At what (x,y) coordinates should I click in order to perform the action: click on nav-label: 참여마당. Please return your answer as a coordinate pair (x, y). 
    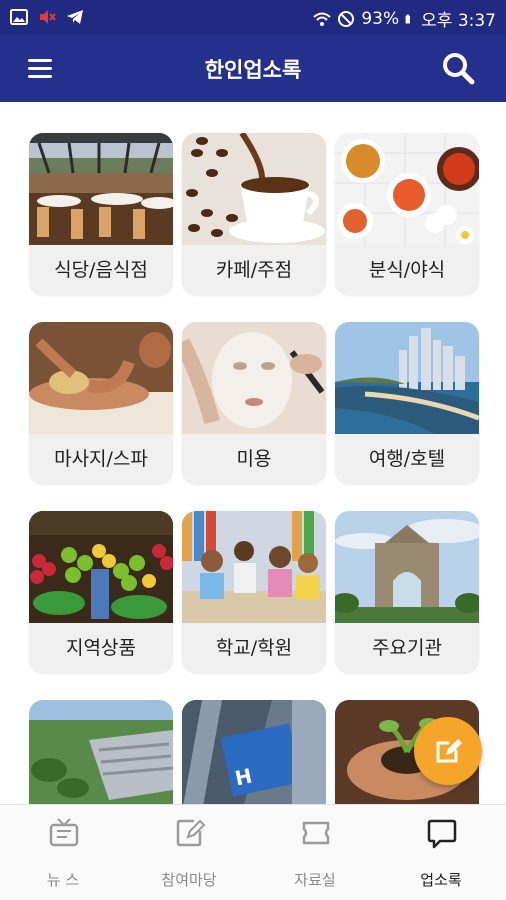
    Looking at the image, I should click on (189, 880).